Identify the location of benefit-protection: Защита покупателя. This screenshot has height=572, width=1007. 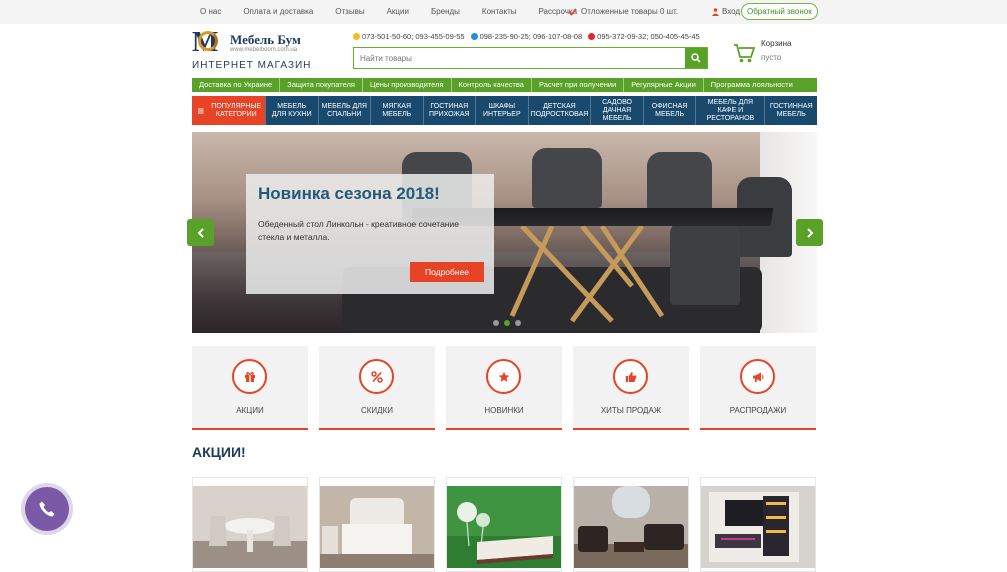
(321, 85).